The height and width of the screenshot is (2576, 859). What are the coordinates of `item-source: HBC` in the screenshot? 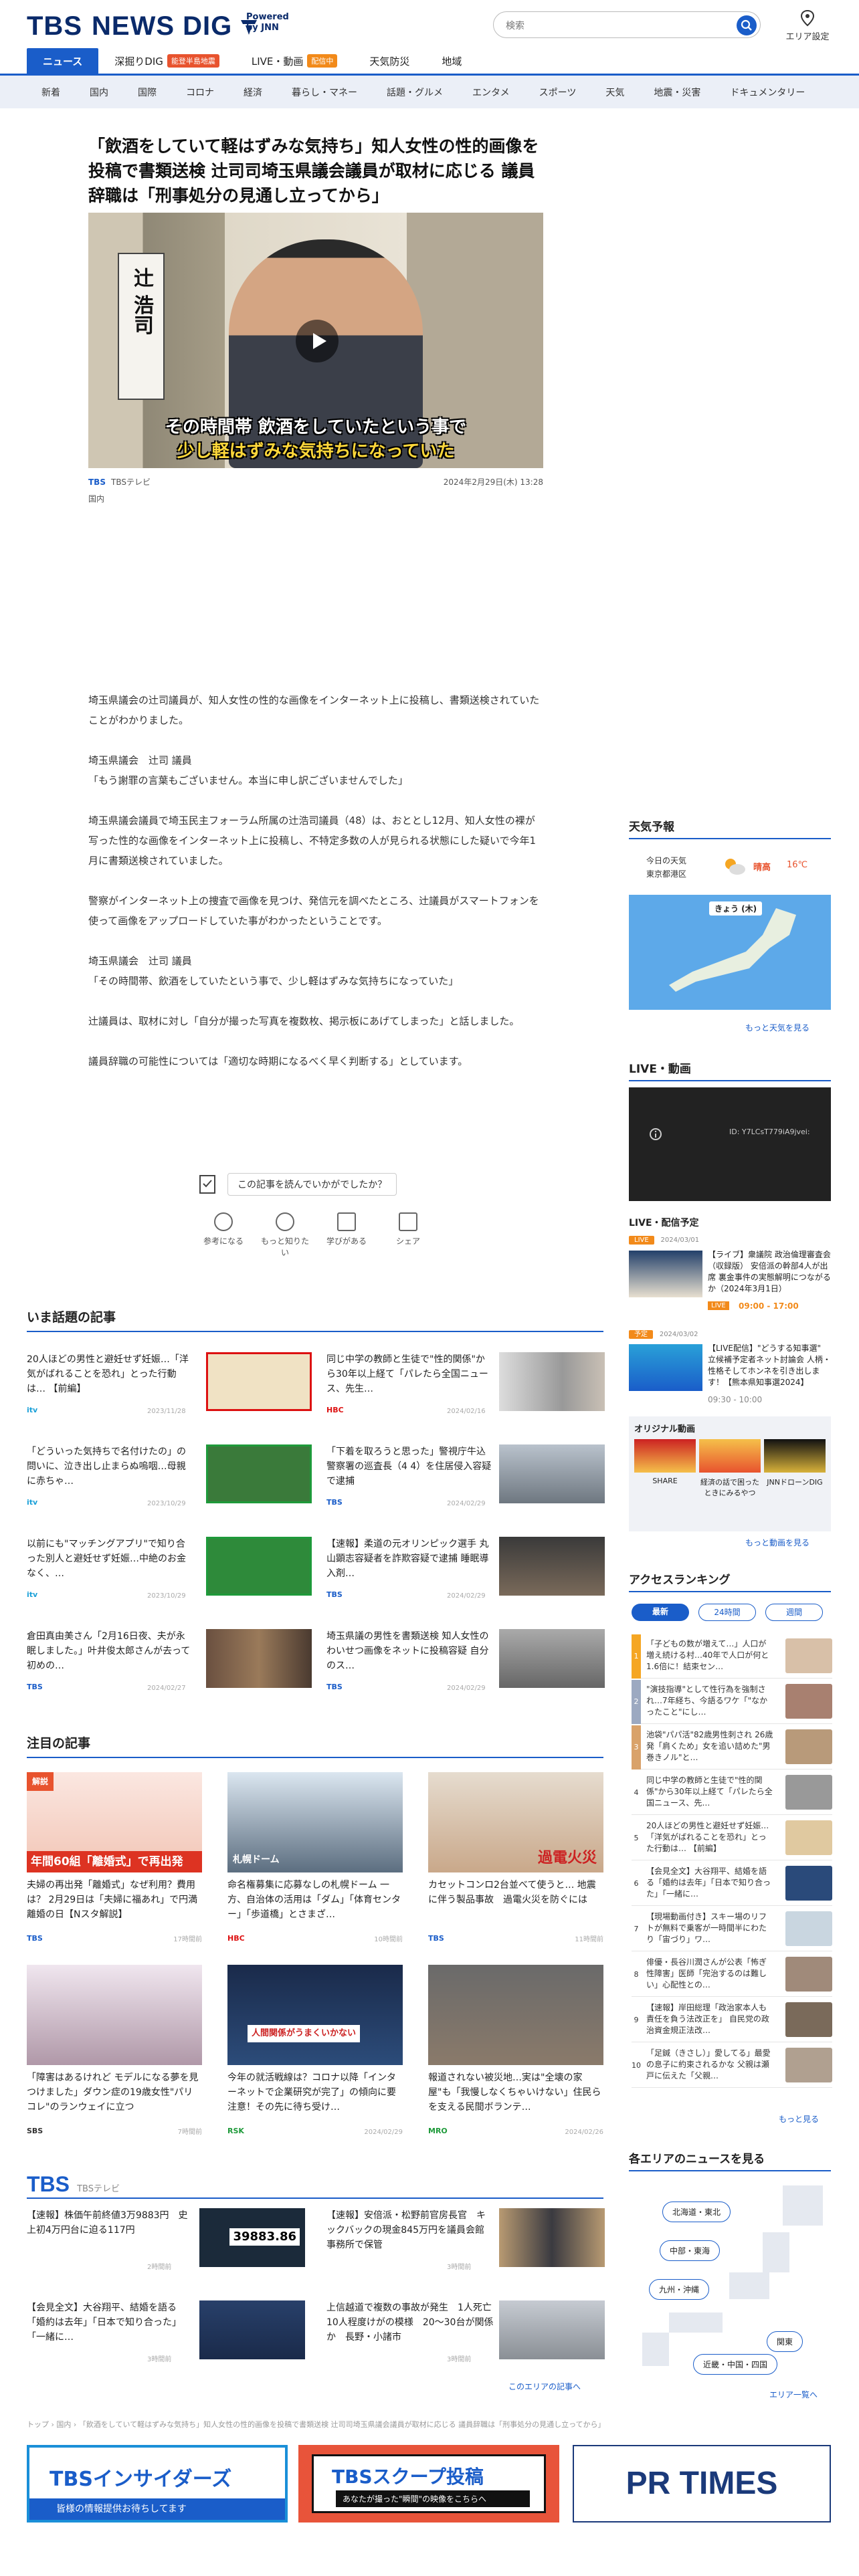 It's located at (335, 1410).